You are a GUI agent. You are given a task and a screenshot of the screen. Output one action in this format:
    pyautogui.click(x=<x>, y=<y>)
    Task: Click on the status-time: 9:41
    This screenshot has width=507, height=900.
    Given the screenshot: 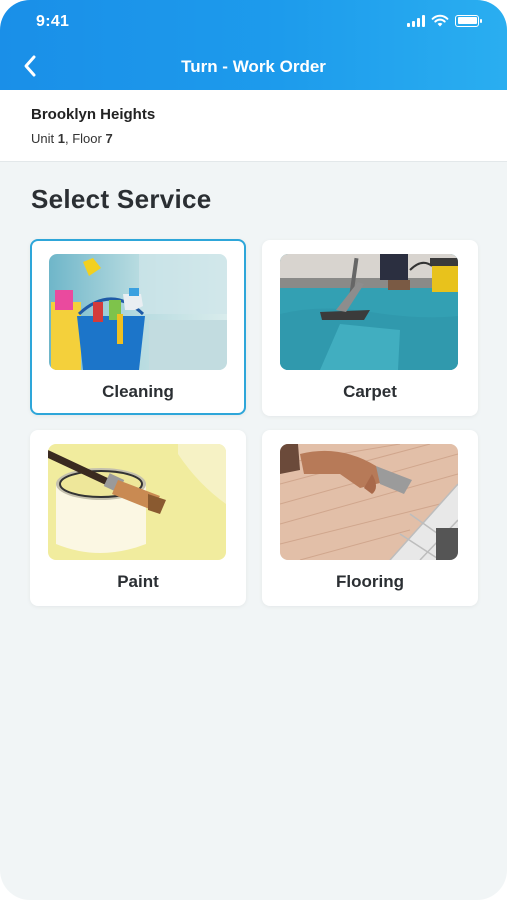 What is the action you would take?
    pyautogui.click(x=53, y=21)
    